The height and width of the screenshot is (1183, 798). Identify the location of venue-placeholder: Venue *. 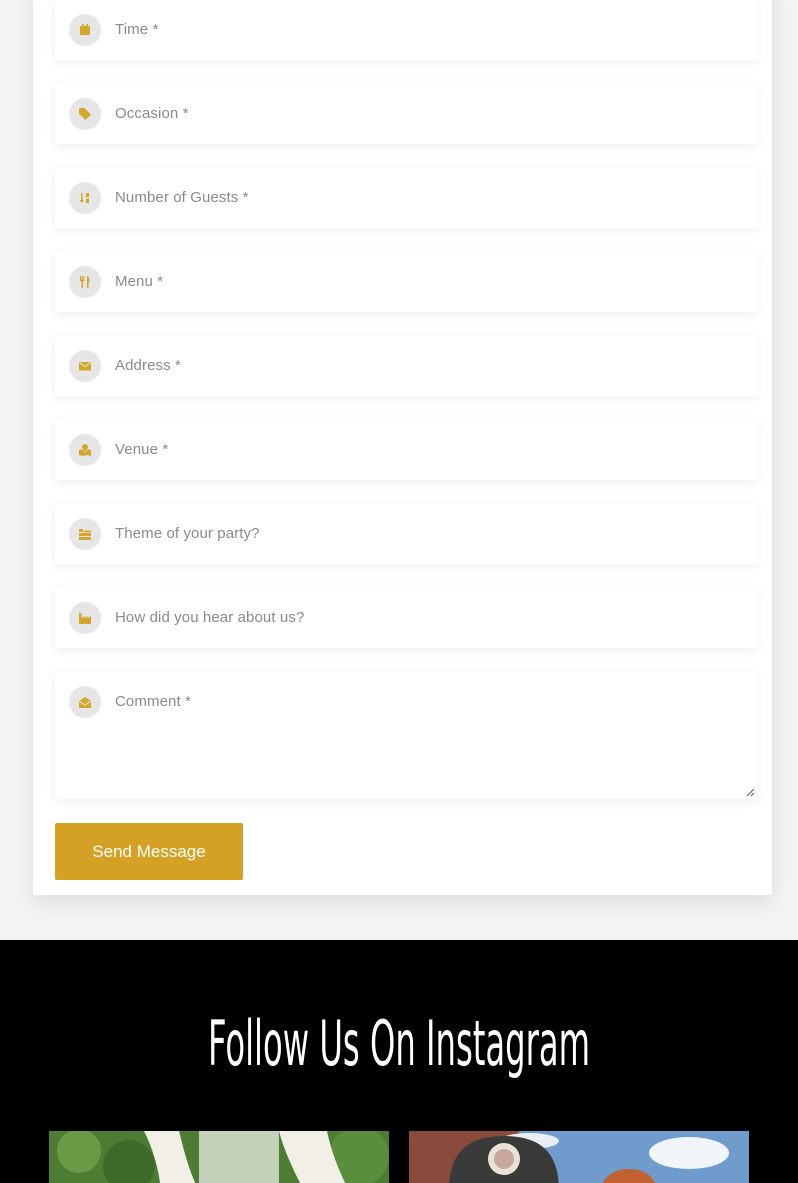
(142, 449).